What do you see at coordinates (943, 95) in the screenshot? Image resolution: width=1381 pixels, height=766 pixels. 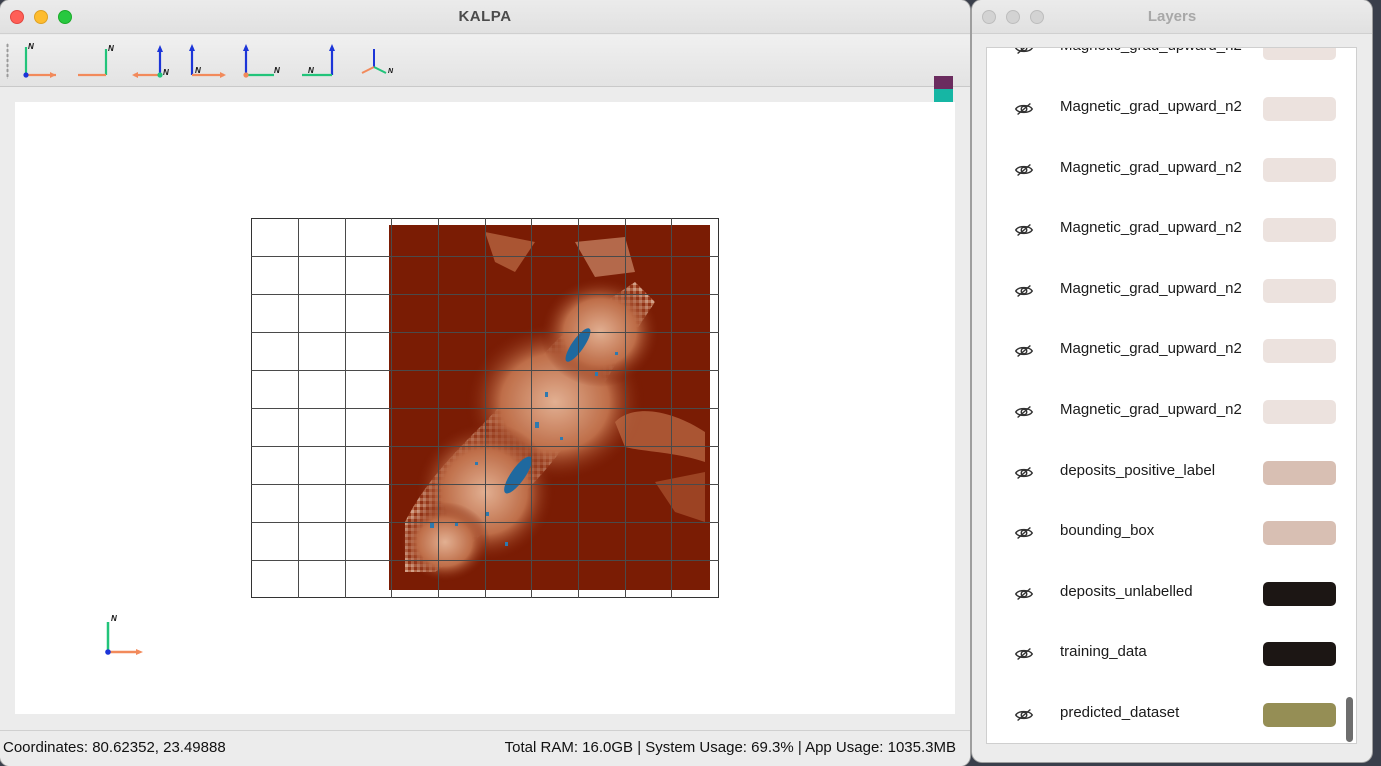 I see `swatch-teal` at bounding box center [943, 95].